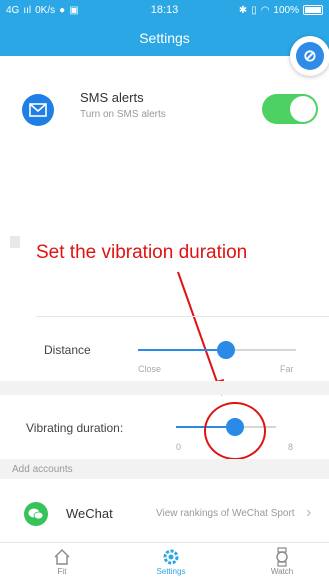  Describe the element at coordinates (62, 557) in the screenshot. I see `home-icon` at that location.